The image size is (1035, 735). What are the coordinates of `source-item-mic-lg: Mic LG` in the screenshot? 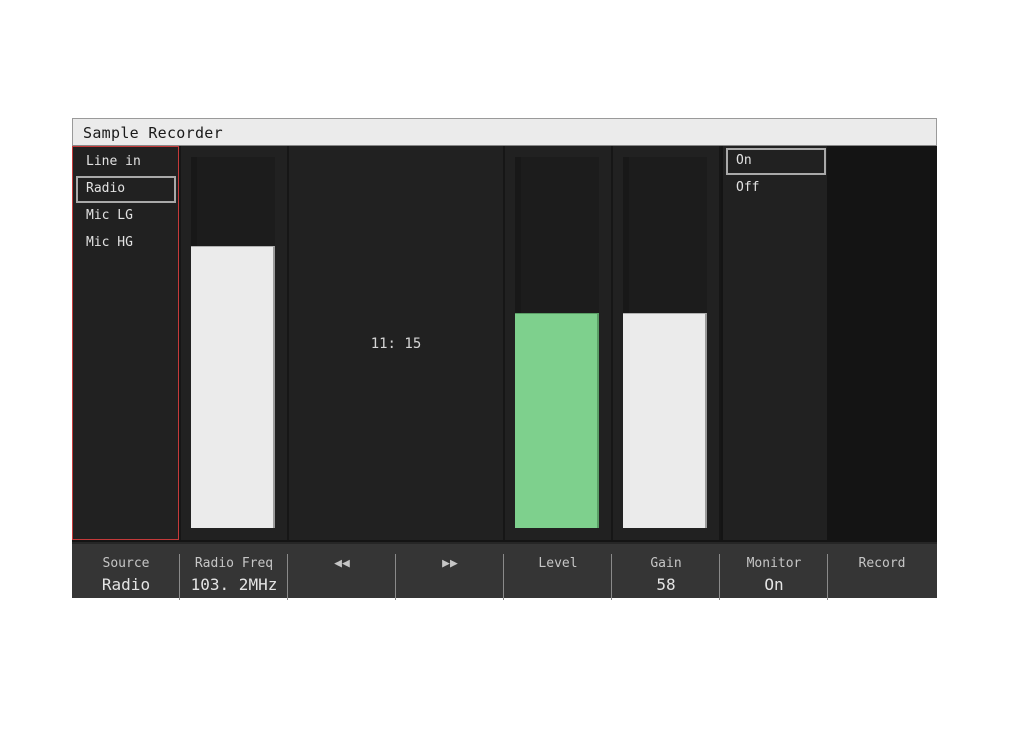 It's located at (126, 216).